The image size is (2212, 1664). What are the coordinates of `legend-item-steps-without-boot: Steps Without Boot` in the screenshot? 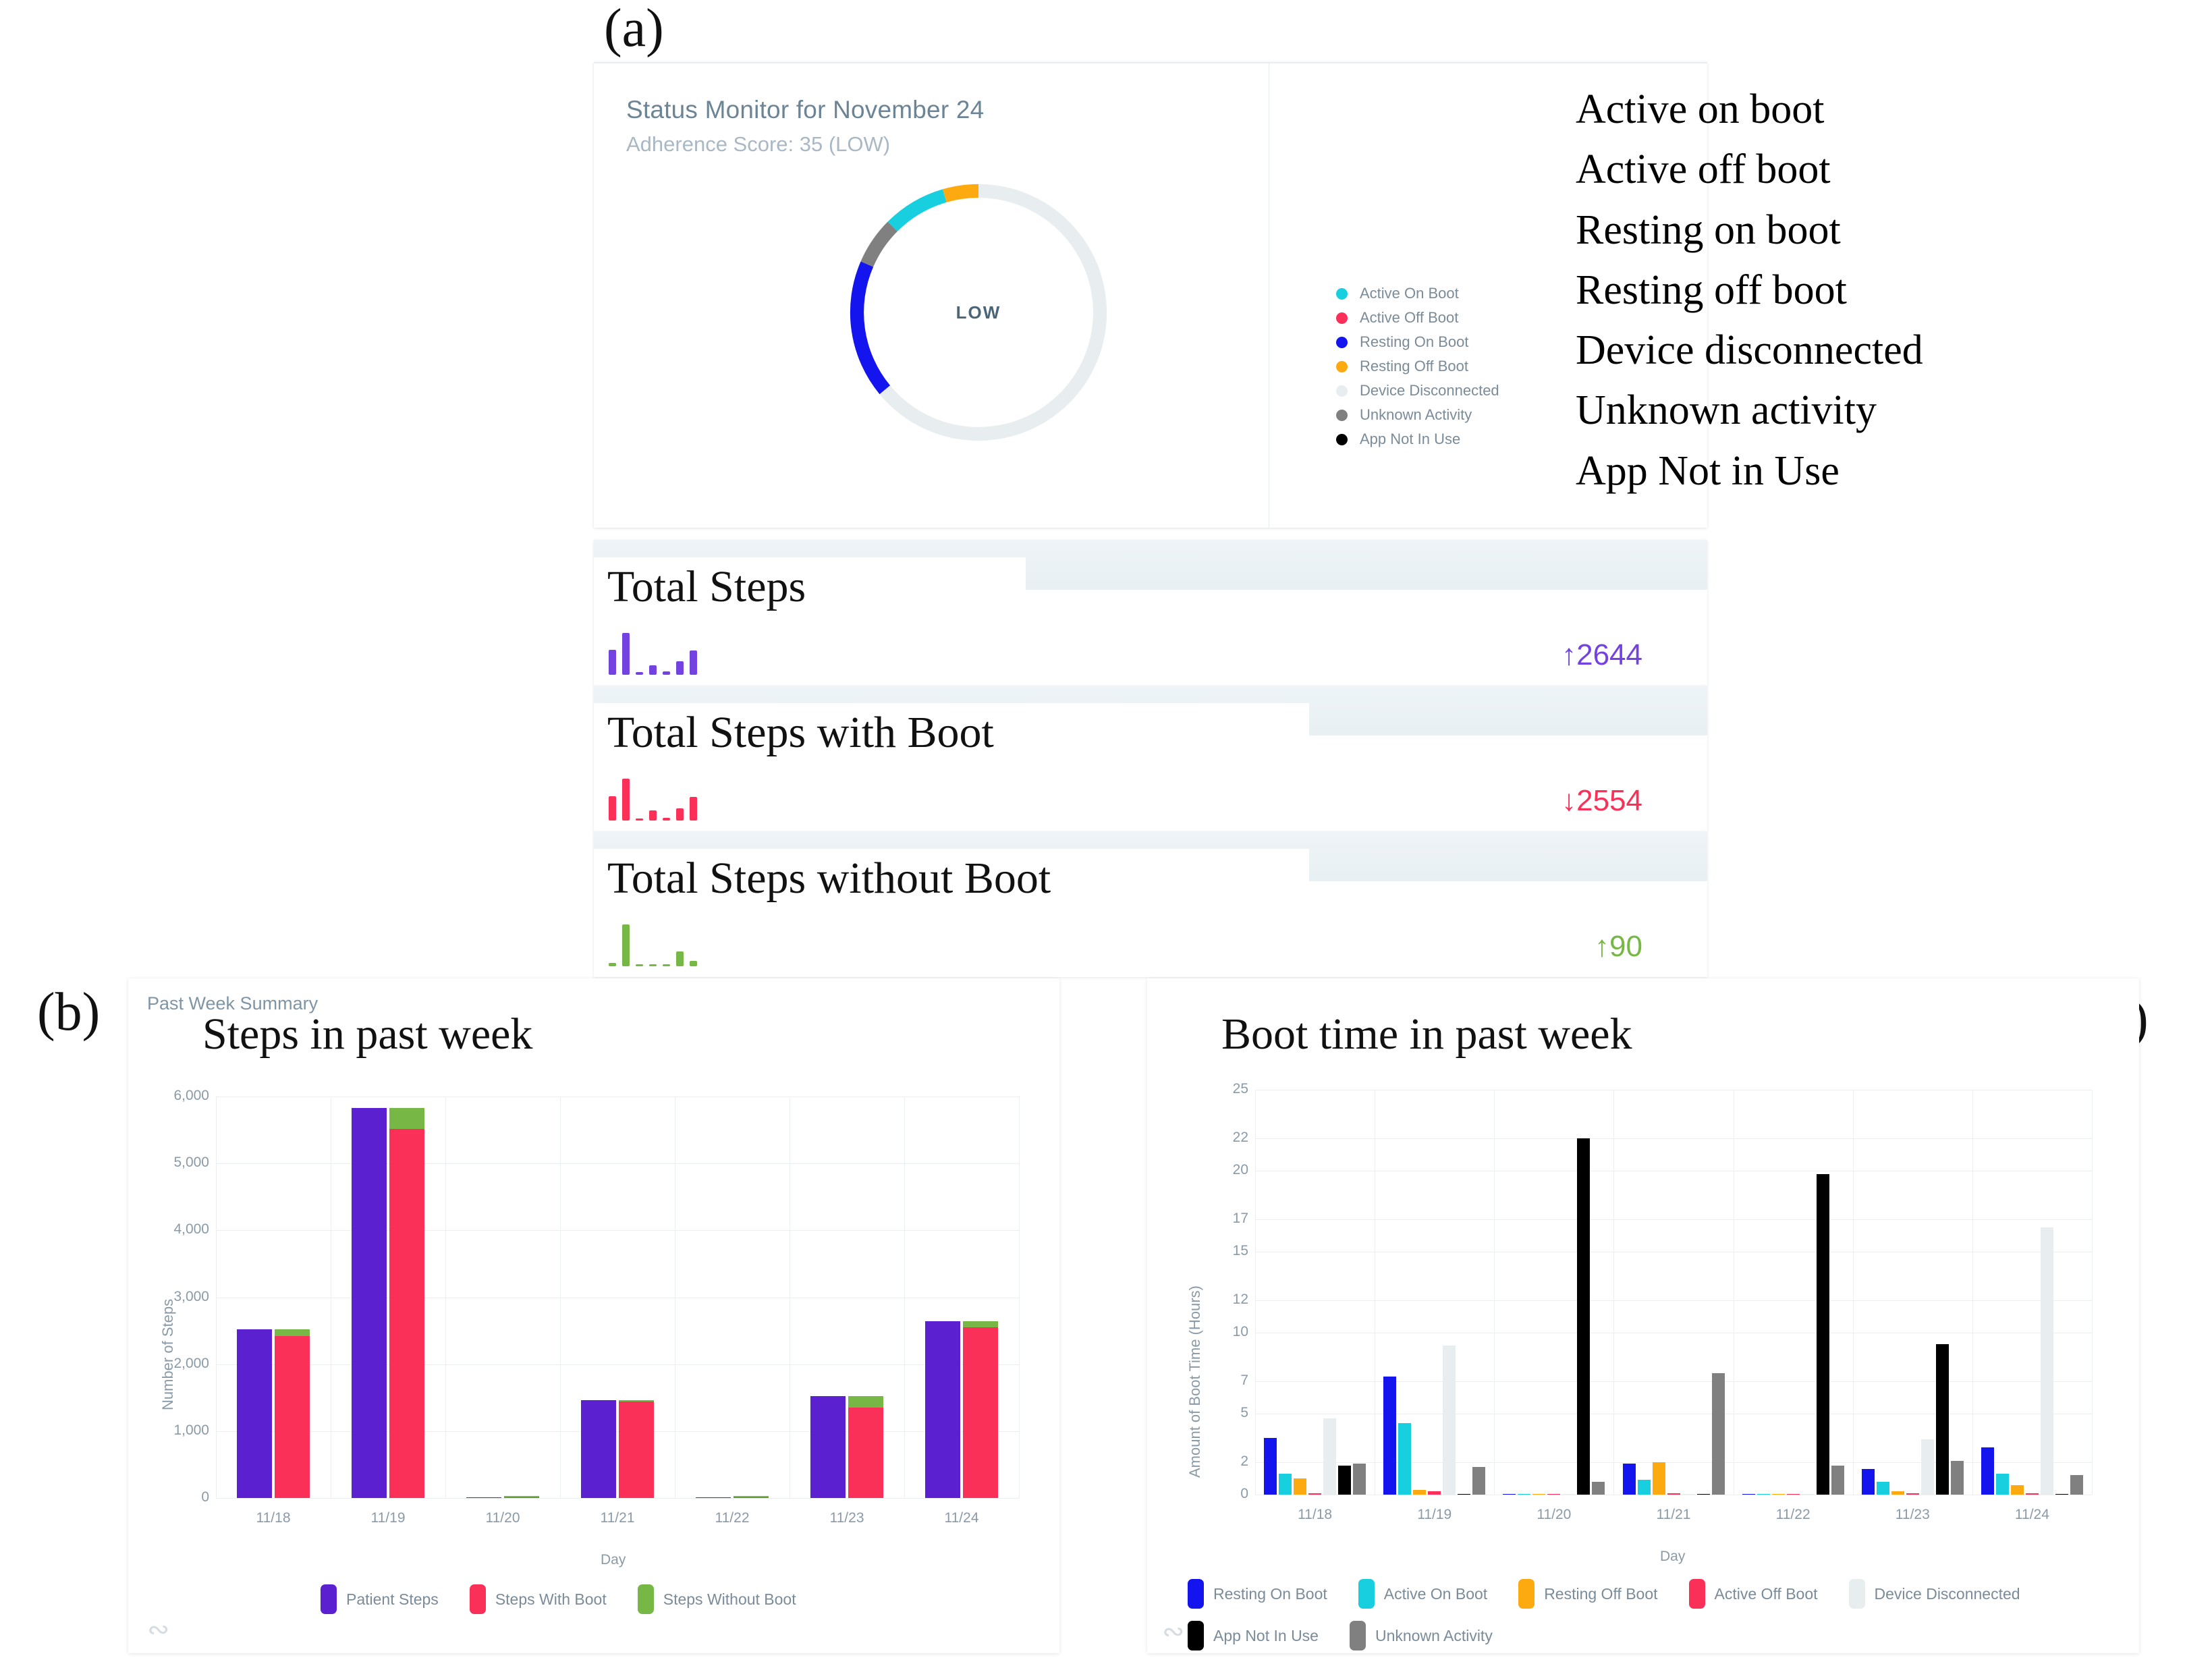 It's located at (716, 1599).